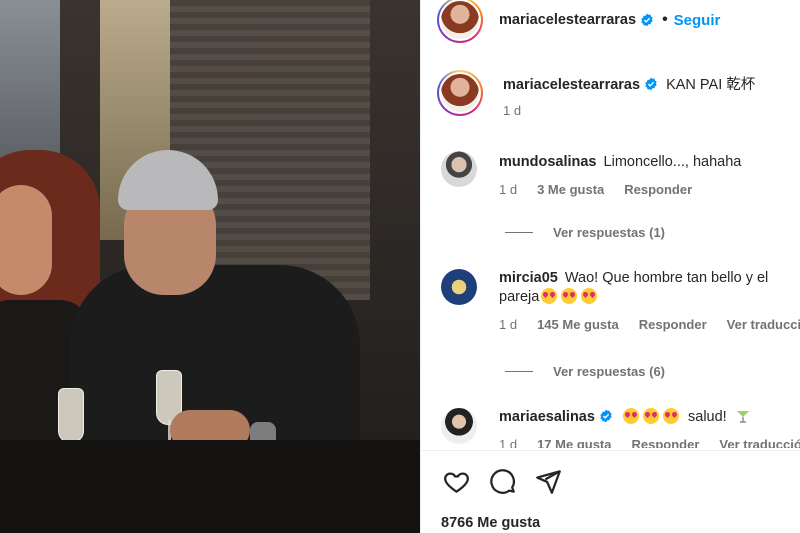 The height and width of the screenshot is (533, 800). I want to click on heart-icon, so click(456, 481).